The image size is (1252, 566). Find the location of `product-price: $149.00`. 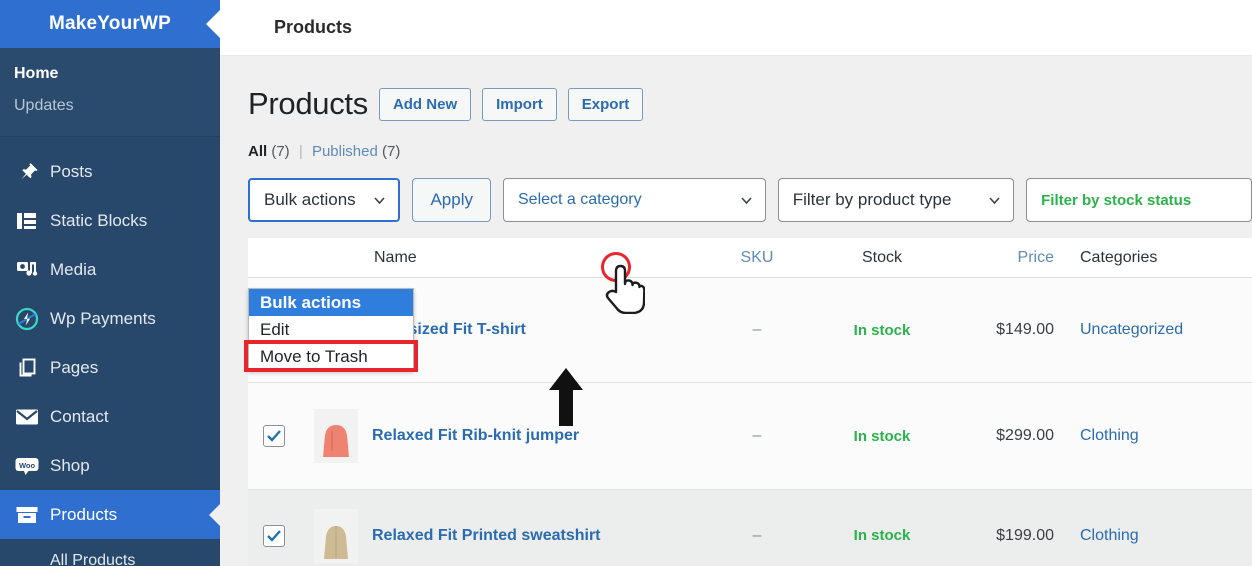

product-price: $149.00 is located at coordinates (1025, 329).